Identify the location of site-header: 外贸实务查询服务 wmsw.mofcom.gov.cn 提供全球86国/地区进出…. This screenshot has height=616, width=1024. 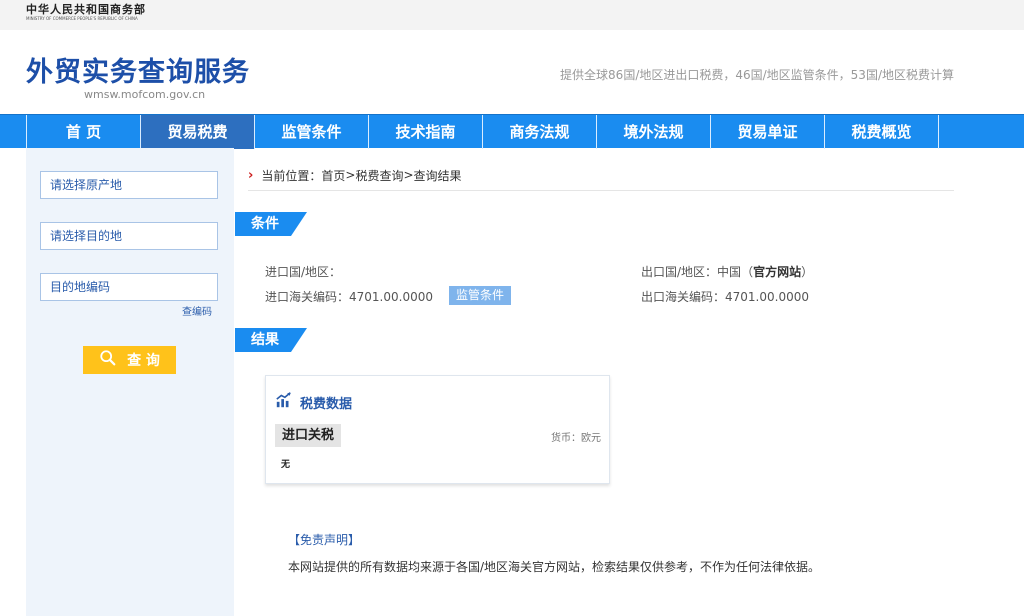
(512, 72).